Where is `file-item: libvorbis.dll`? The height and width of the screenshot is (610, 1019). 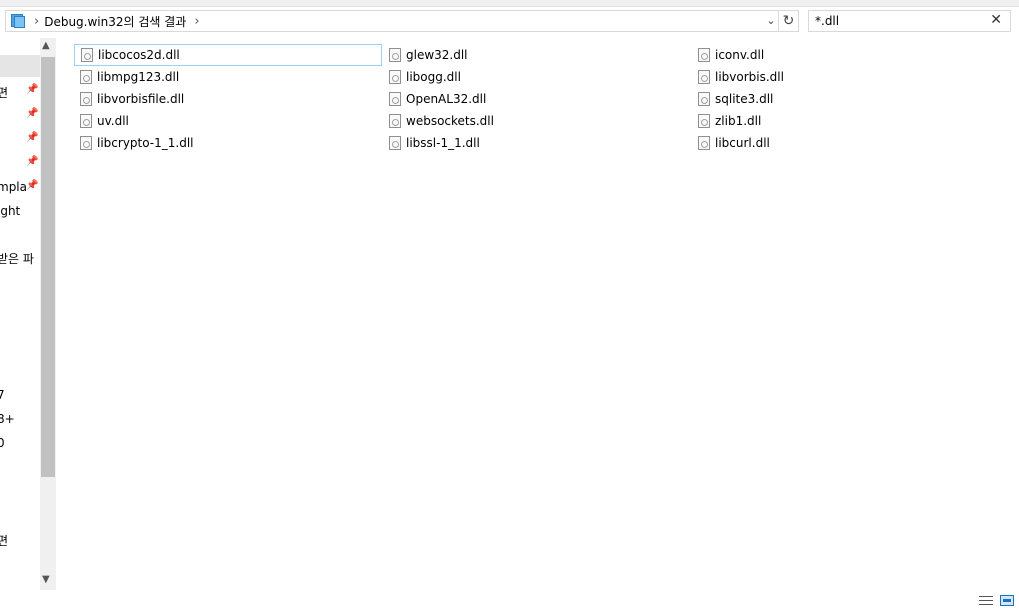
file-item: libvorbis.dll is located at coordinates (842, 77).